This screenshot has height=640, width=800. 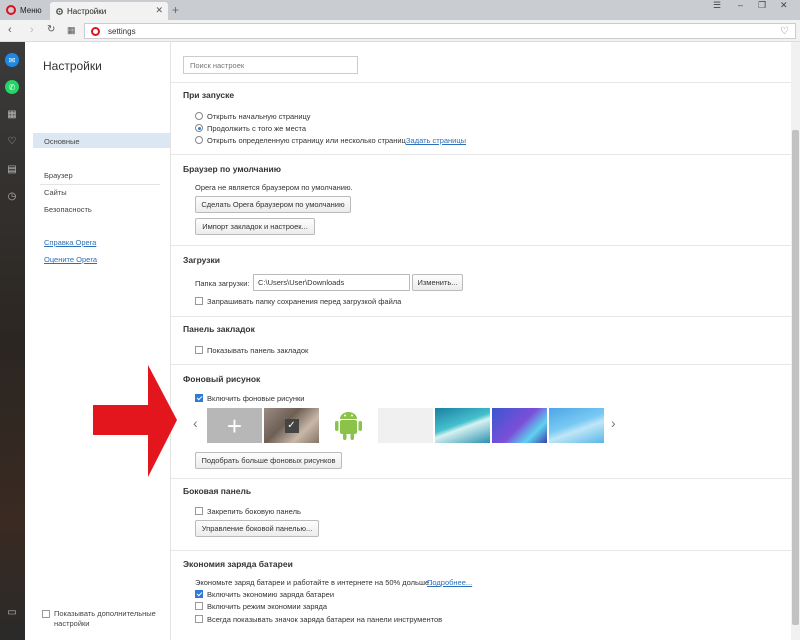 What do you see at coordinates (259, 116) in the screenshot?
I see `startup-option-label: Открыть начальную страницу` at bounding box center [259, 116].